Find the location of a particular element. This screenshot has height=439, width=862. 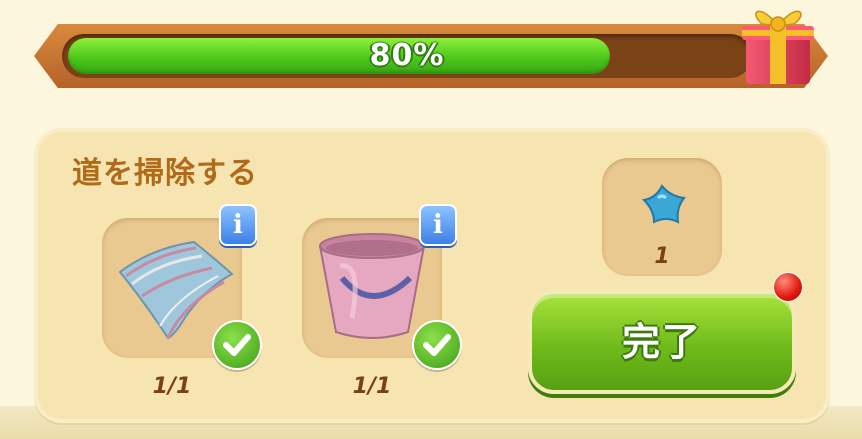

check-icon-bucket is located at coordinates (437, 345).